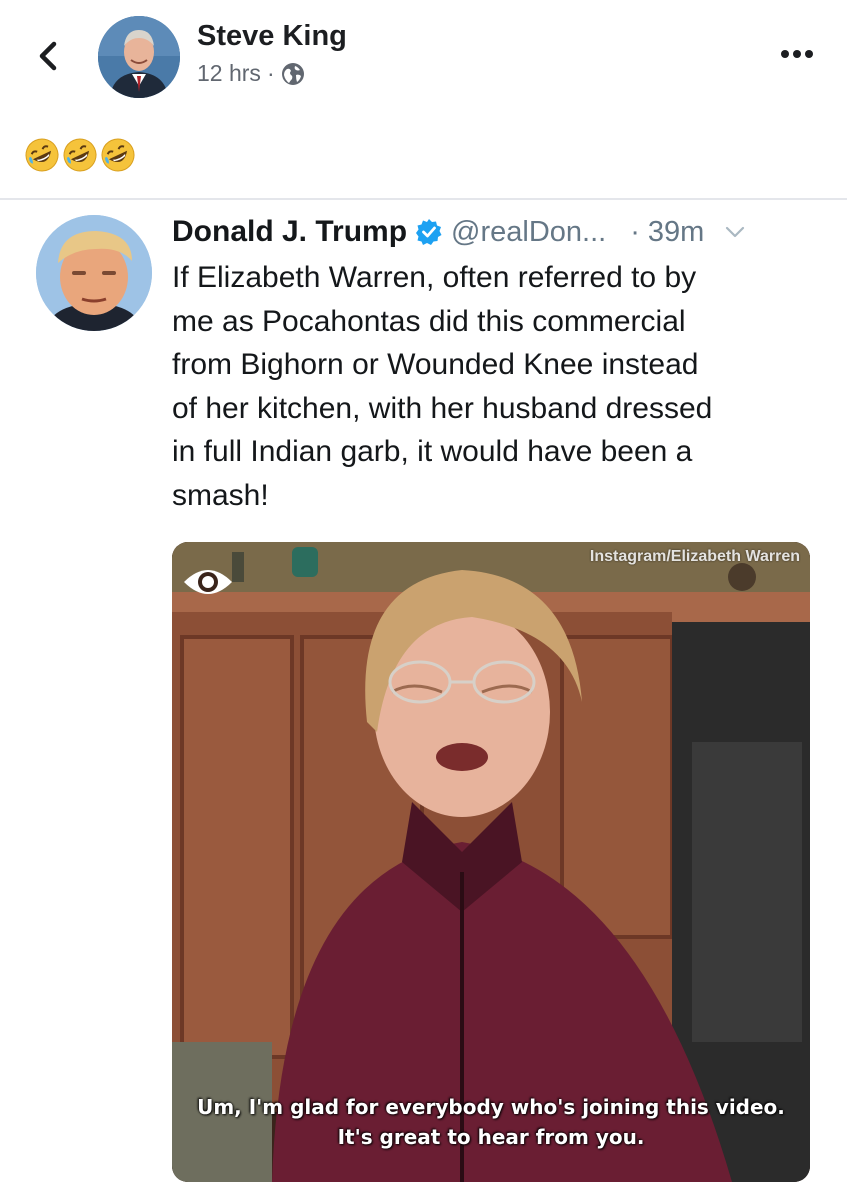 The height and width of the screenshot is (1200, 847). What do you see at coordinates (272, 36) in the screenshot?
I see `post-author-name: Steve King` at bounding box center [272, 36].